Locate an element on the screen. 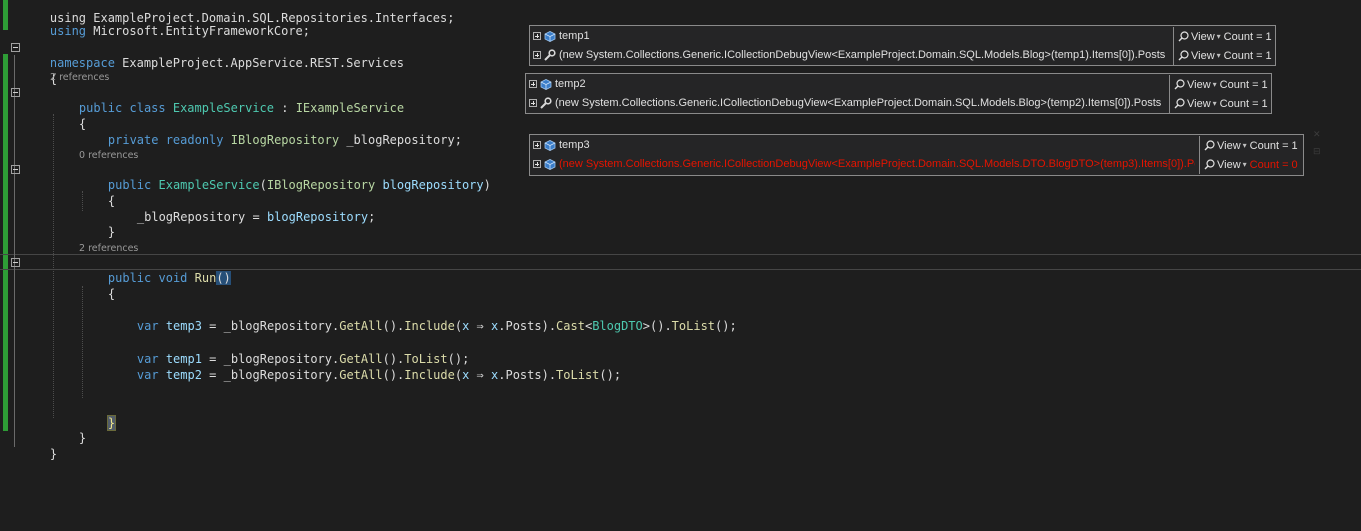 This screenshot has height=531, width=1361. punct: (); is located at coordinates (726, 326).